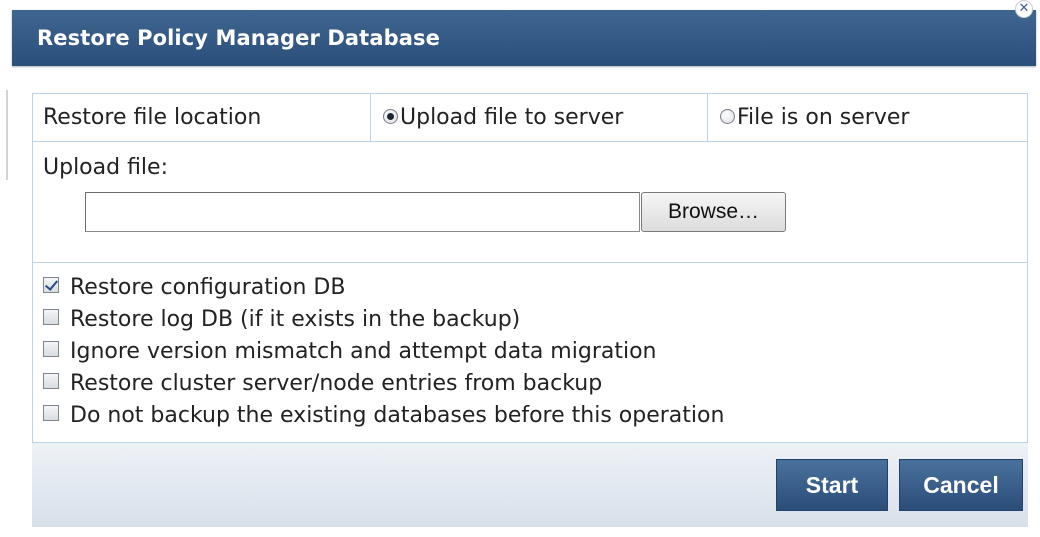  Describe the element at coordinates (961, 485) in the screenshot. I see `cancel-button: Cancel` at that location.